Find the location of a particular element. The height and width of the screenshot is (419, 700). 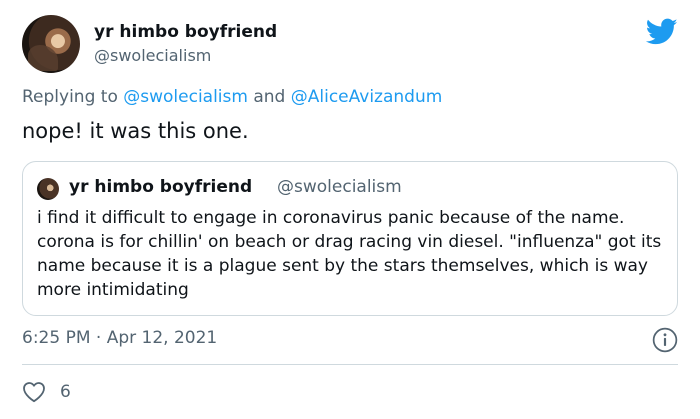

like-button: 6 is located at coordinates (46, 392).